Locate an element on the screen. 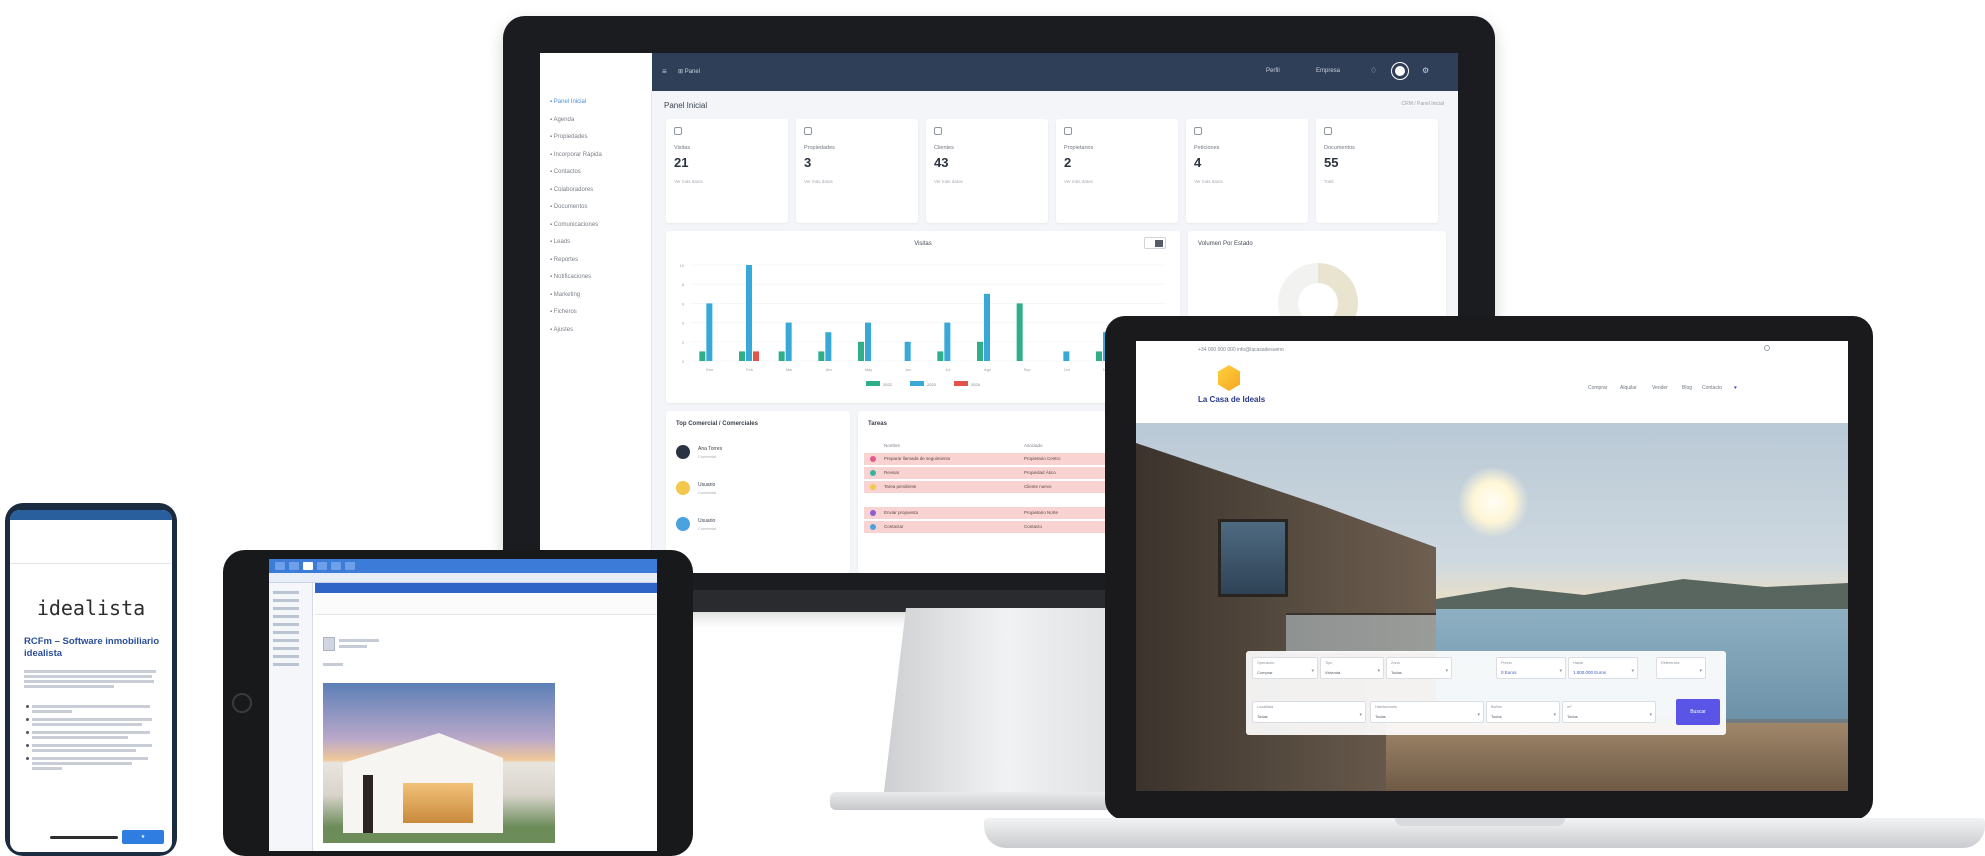 The height and width of the screenshot is (856, 1985). search-field: Habitaciones Todas ▾ is located at coordinates (1427, 712).